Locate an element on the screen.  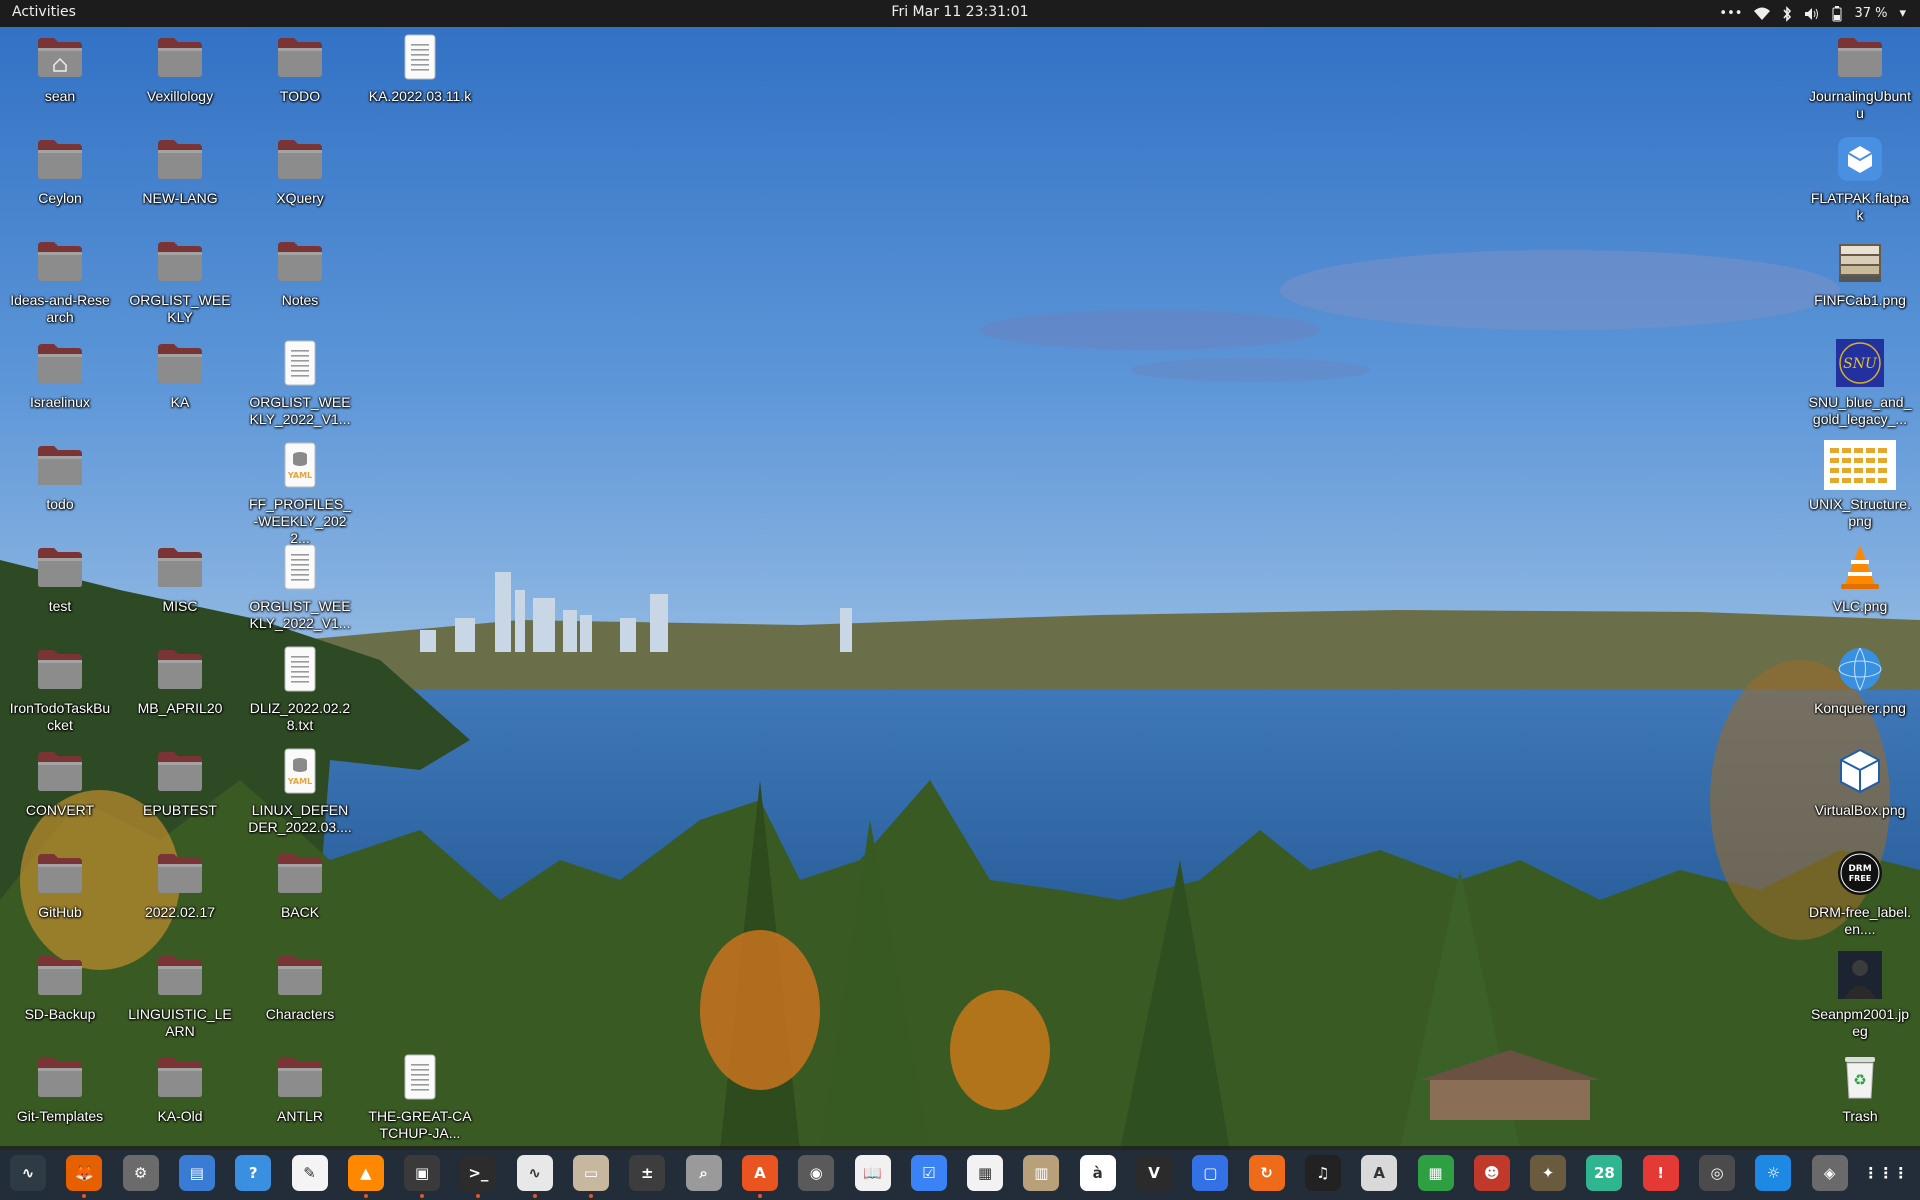
bluetooth-icon is located at coordinates (1787, 13).